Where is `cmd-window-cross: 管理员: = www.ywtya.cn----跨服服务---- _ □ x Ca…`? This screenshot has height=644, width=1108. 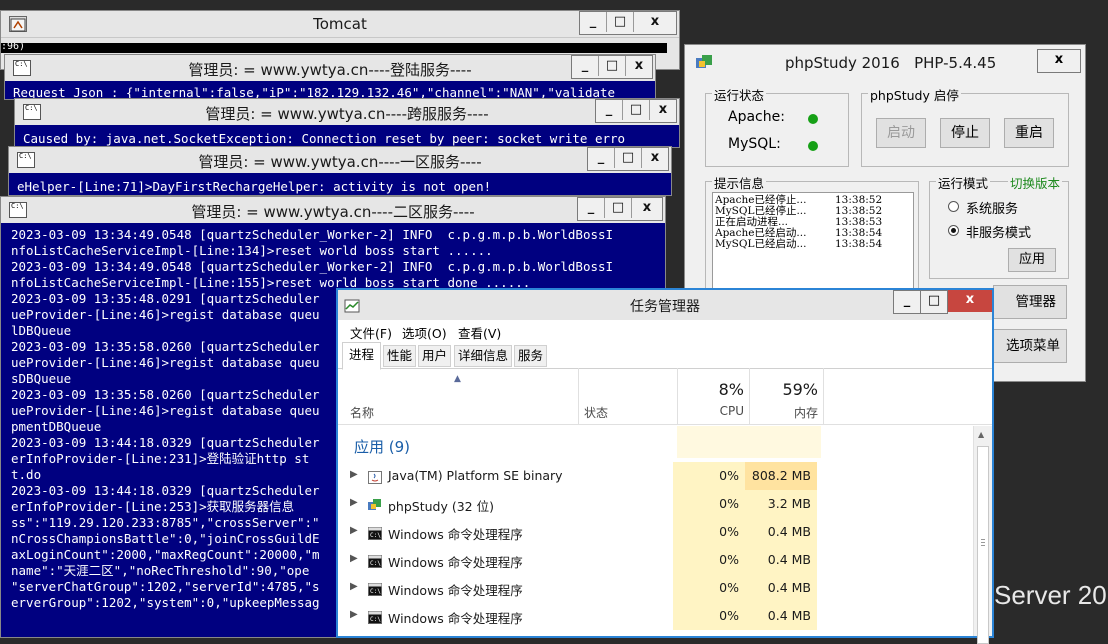 cmd-window-cross: 管理员: = www.ywtya.cn----跨服服务---- _ □ x Ca… is located at coordinates (347, 123).